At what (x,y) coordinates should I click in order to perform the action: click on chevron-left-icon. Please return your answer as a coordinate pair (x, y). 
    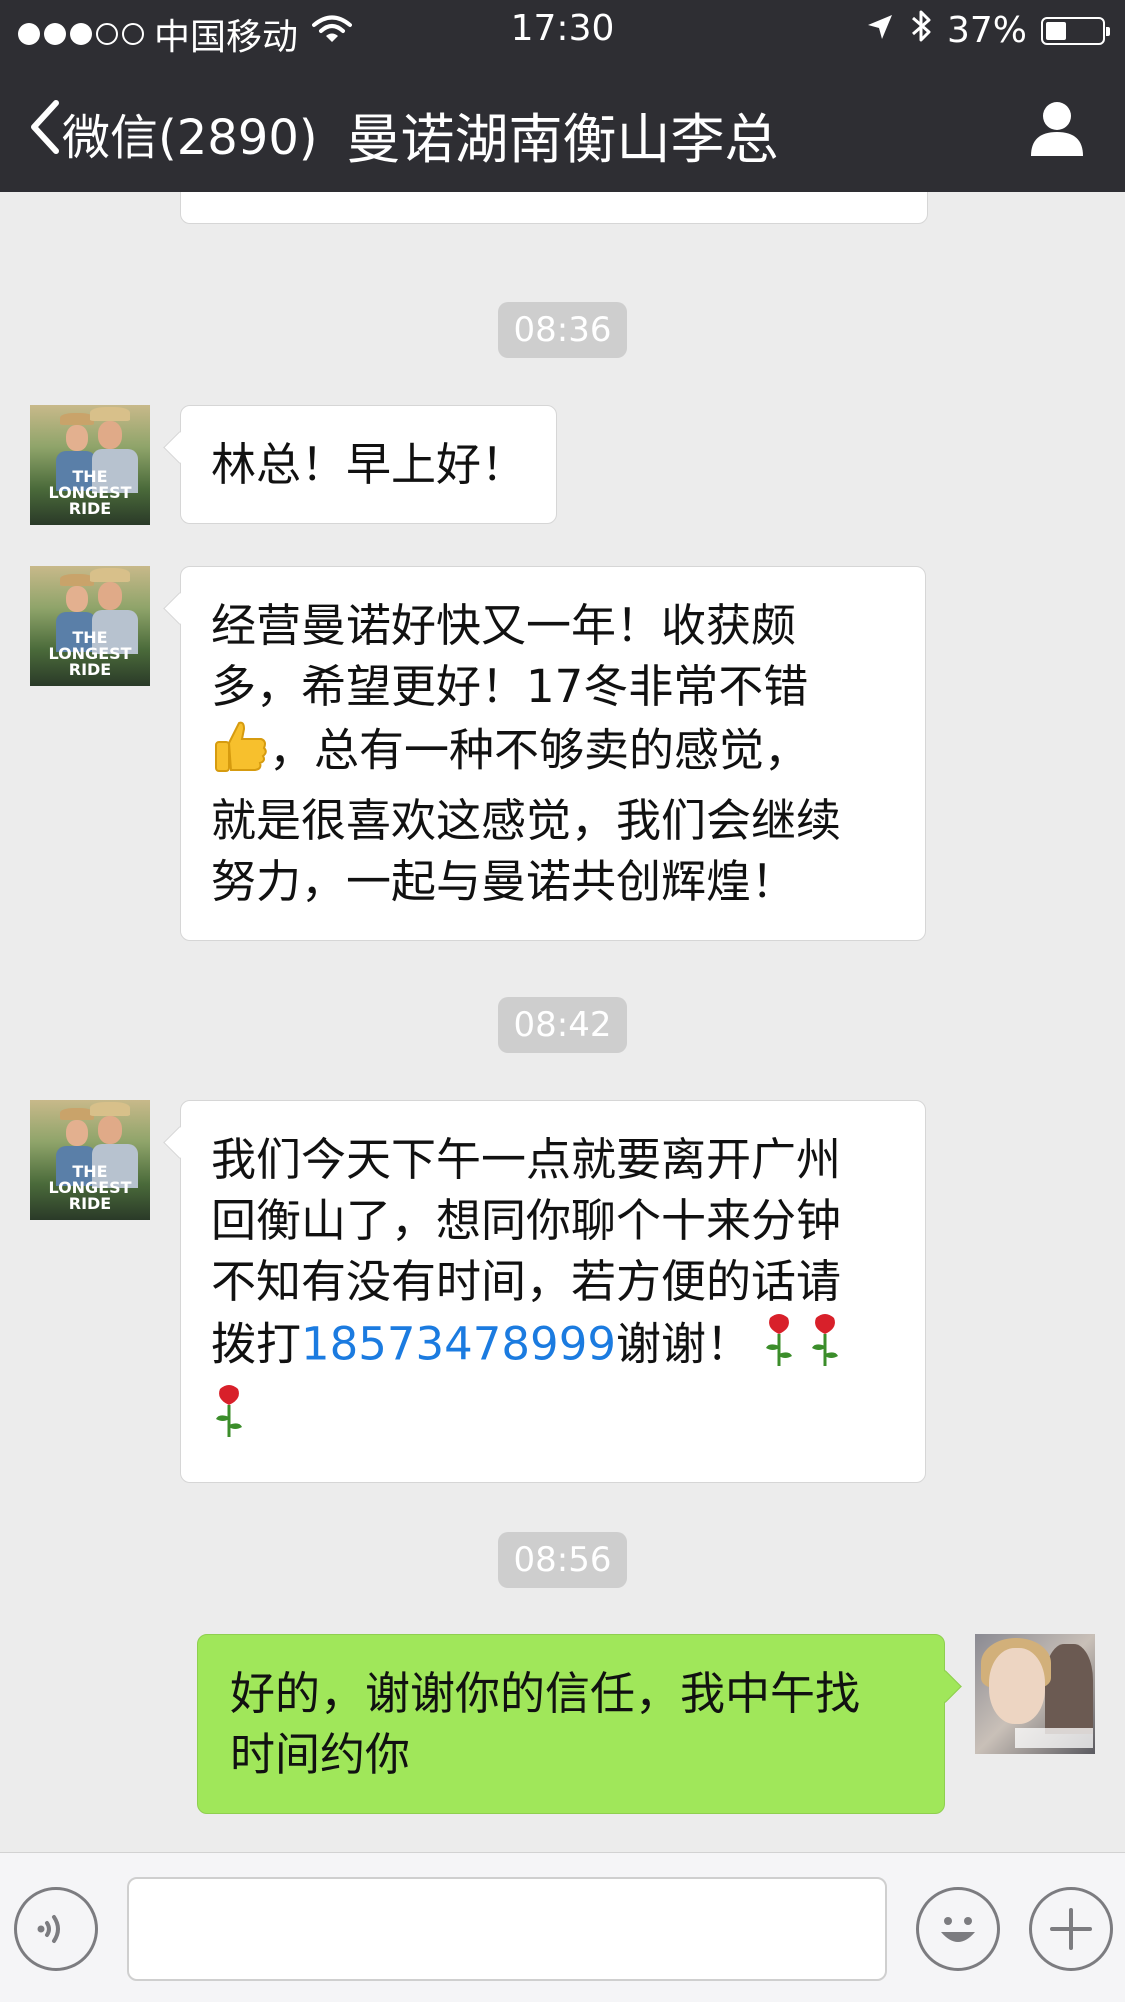
    Looking at the image, I should click on (45, 133).